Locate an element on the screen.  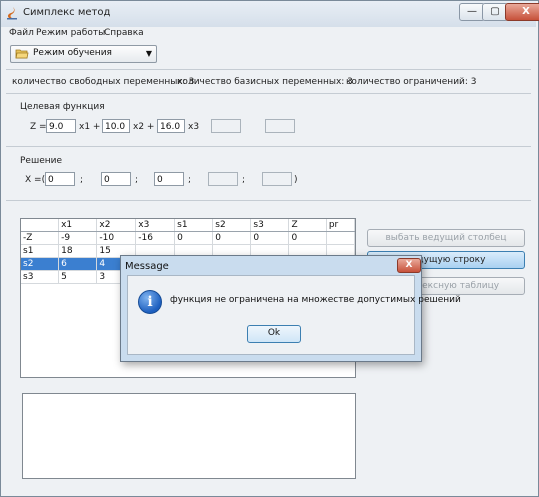
constraints-count: количество ограничений: 3 is located at coordinates (411, 82).